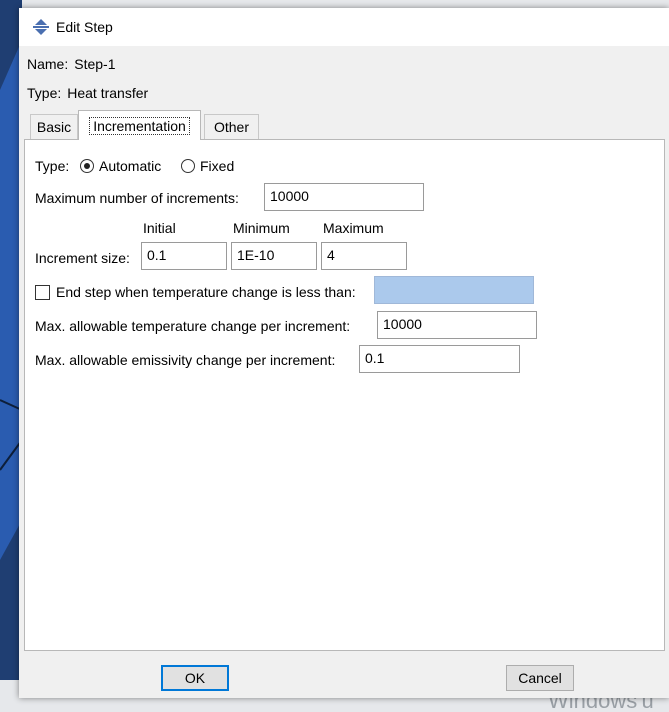  What do you see at coordinates (364, 256) in the screenshot?
I see `increment-maximum-field: 4` at bounding box center [364, 256].